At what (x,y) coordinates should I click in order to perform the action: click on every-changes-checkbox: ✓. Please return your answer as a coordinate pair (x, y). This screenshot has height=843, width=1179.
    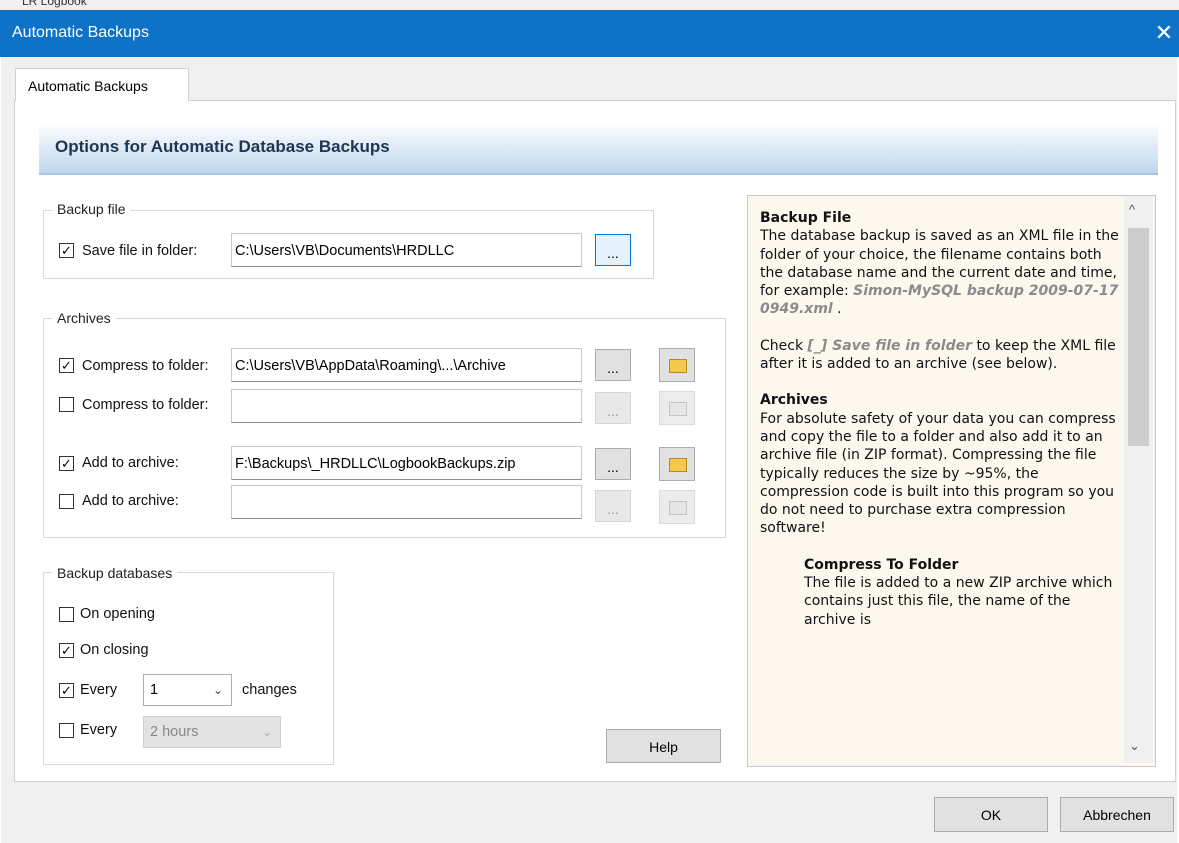
    Looking at the image, I should click on (66, 690).